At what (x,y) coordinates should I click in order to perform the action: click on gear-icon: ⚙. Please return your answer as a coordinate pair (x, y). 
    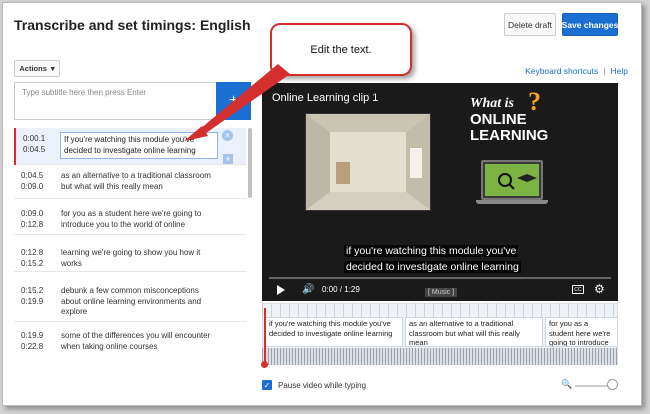
    Looking at the image, I should click on (599, 289).